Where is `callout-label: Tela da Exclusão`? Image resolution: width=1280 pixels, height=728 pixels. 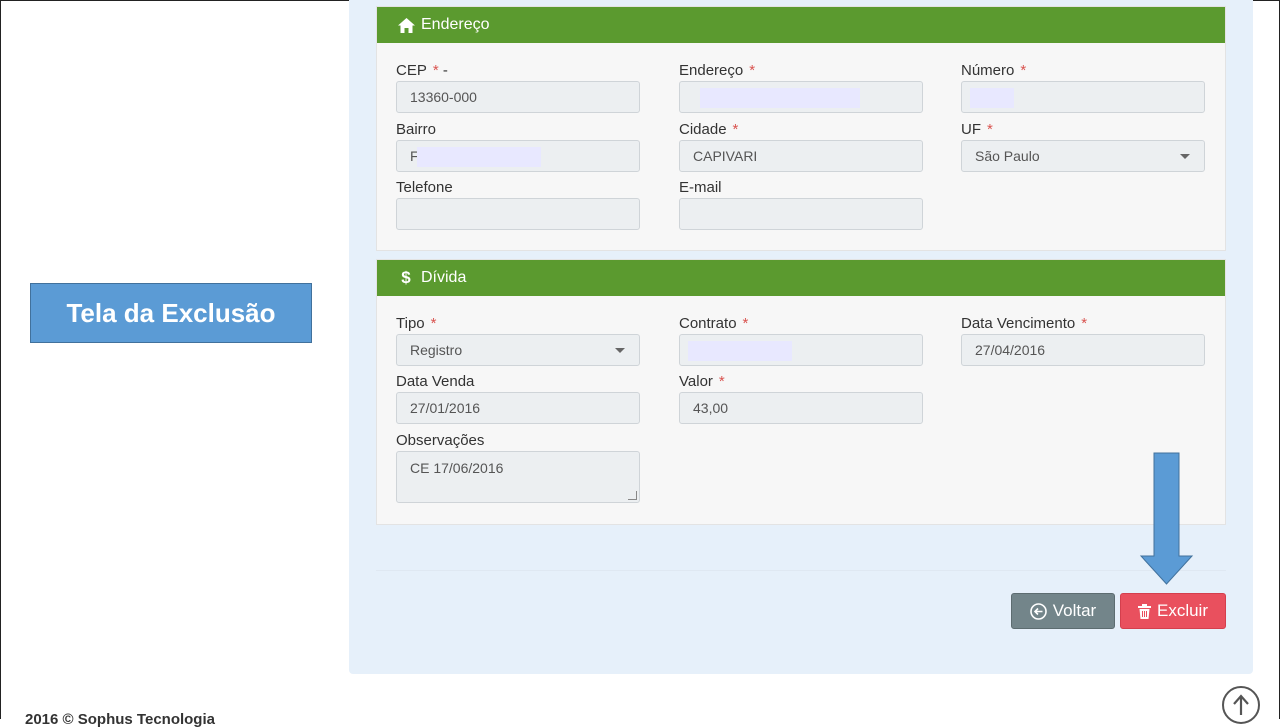
callout-label: Tela da Exclusão is located at coordinates (171, 313).